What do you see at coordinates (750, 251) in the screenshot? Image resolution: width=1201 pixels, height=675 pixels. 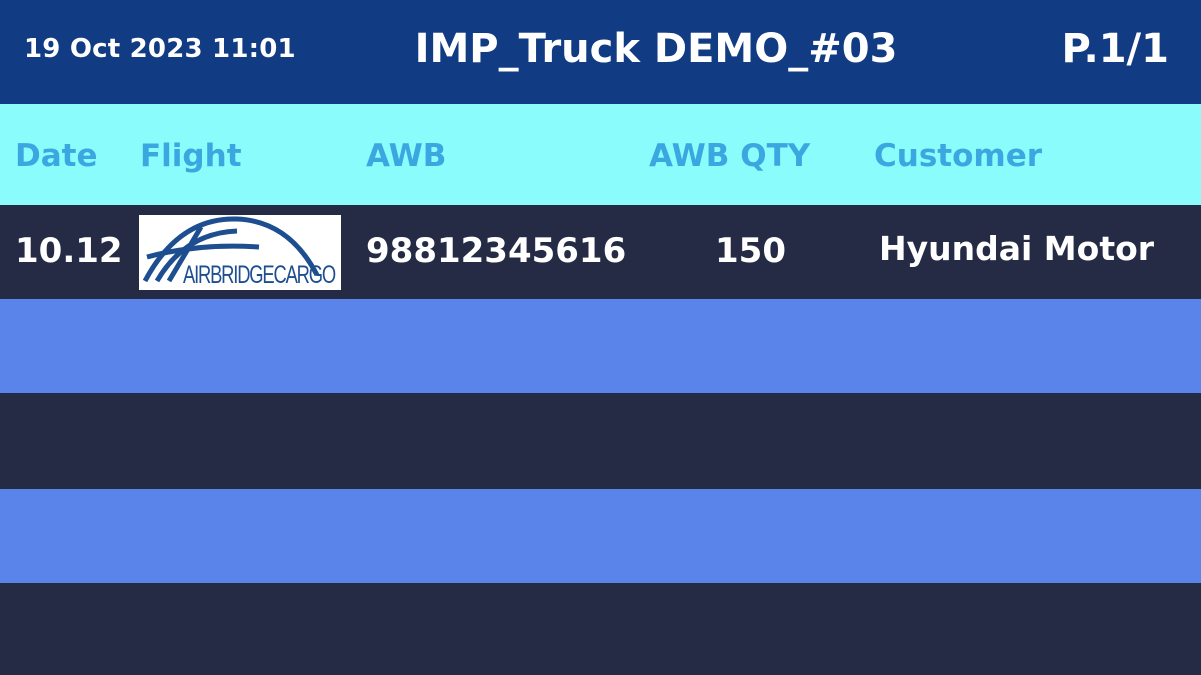 I see `row-awb-qty: 150` at bounding box center [750, 251].